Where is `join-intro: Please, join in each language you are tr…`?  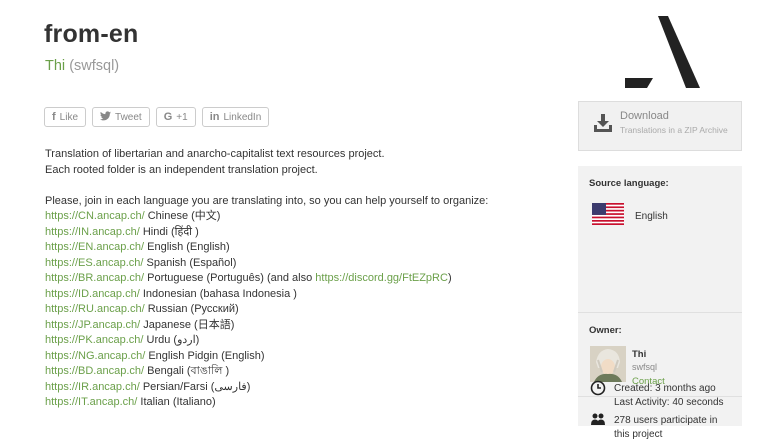
join-intro: Please, join in each language you are tr… is located at coordinates (267, 200).